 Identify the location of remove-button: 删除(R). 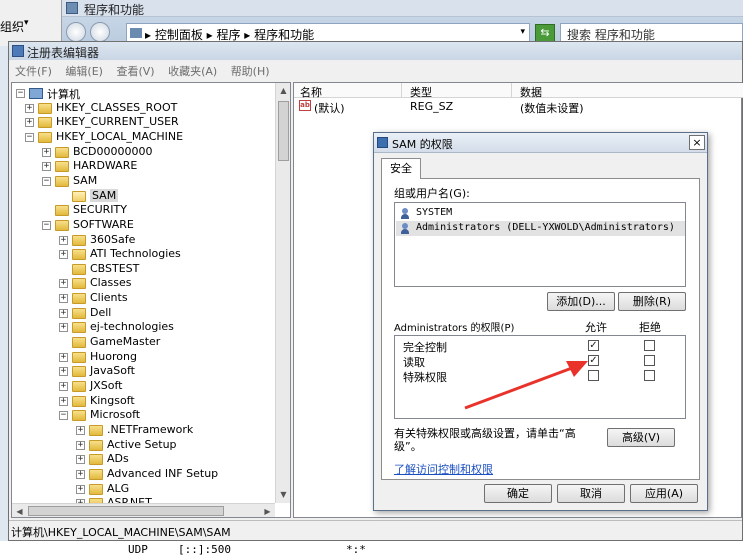
(652, 301).